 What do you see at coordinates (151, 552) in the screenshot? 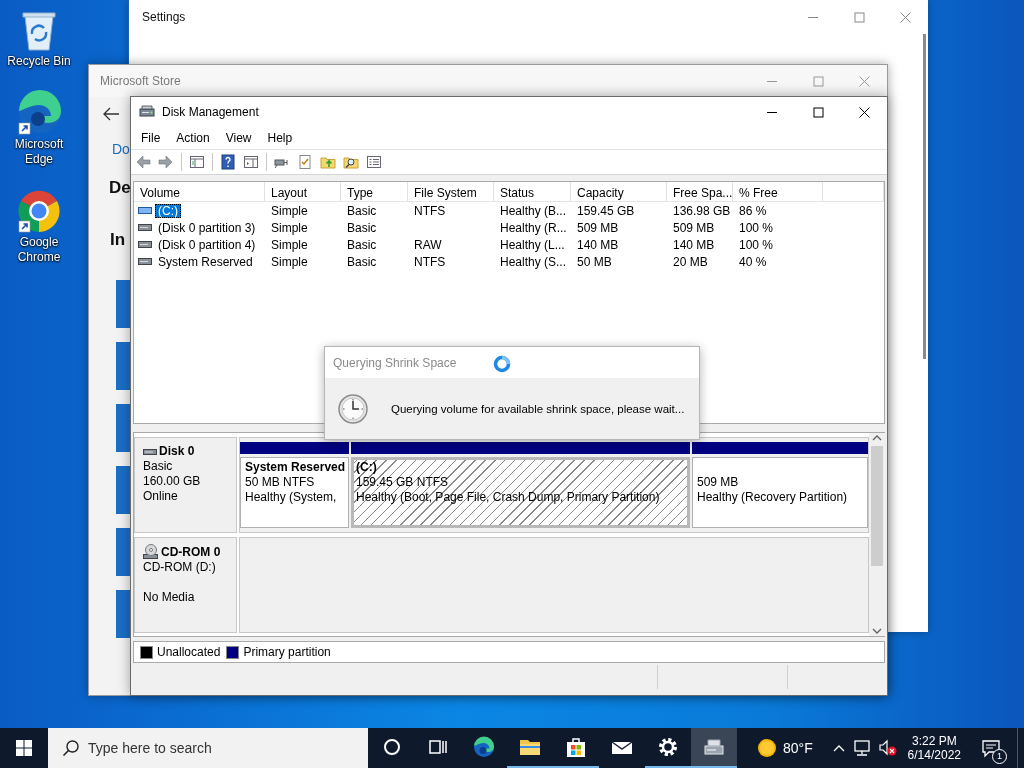
I see `disc-drive-icon` at bounding box center [151, 552].